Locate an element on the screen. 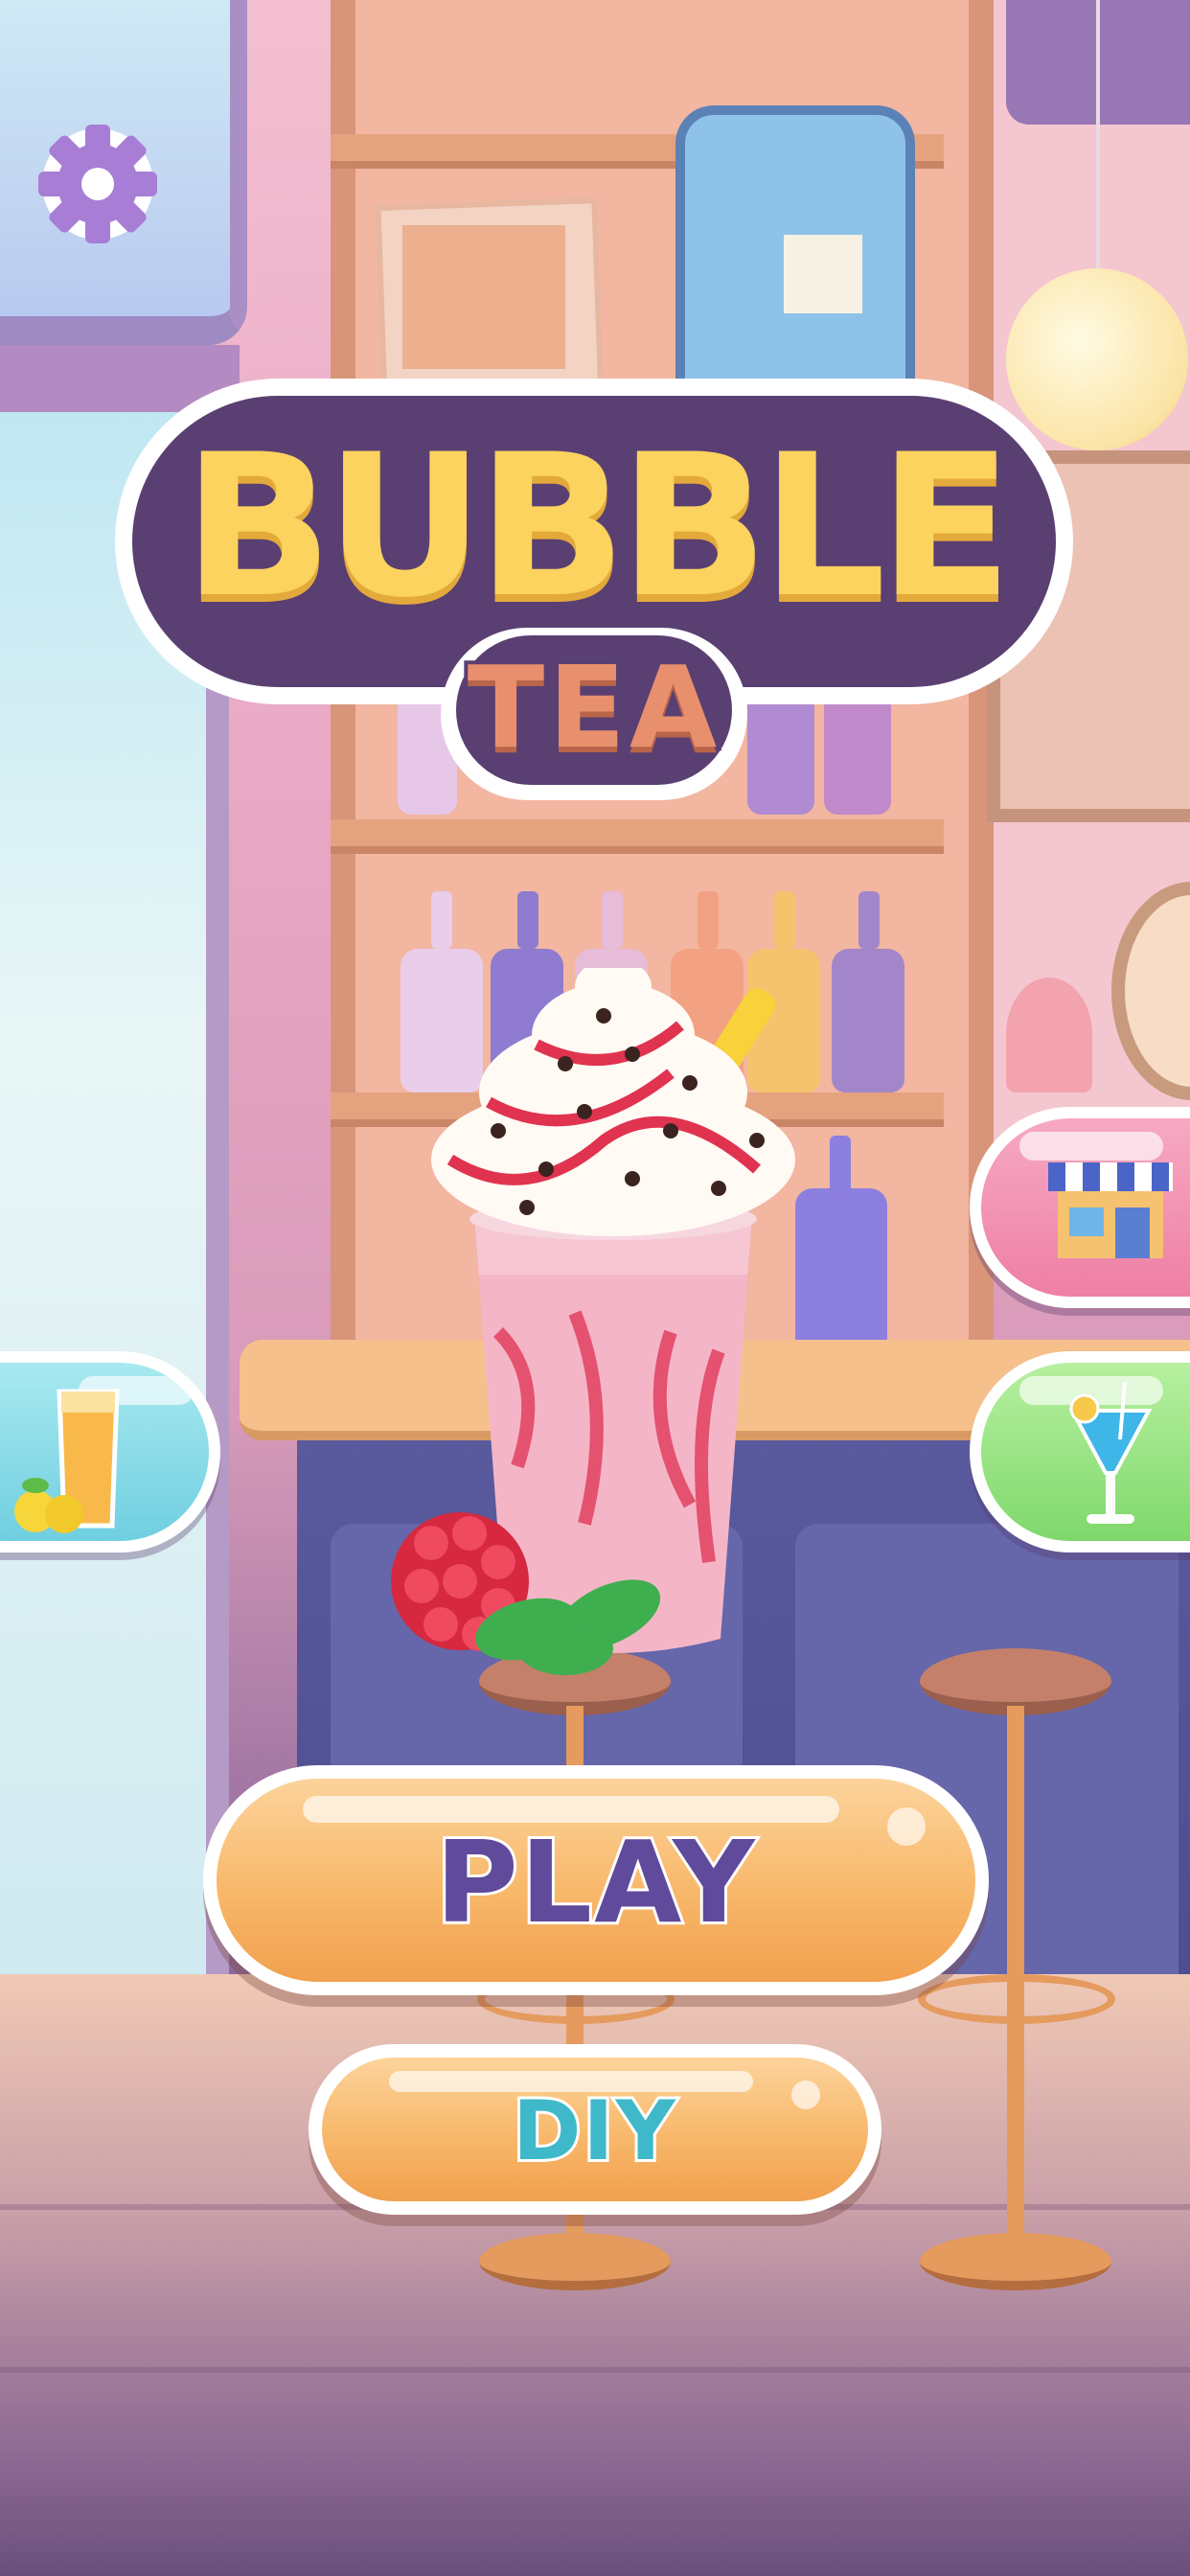  lamp-cord is located at coordinates (1098, 134).